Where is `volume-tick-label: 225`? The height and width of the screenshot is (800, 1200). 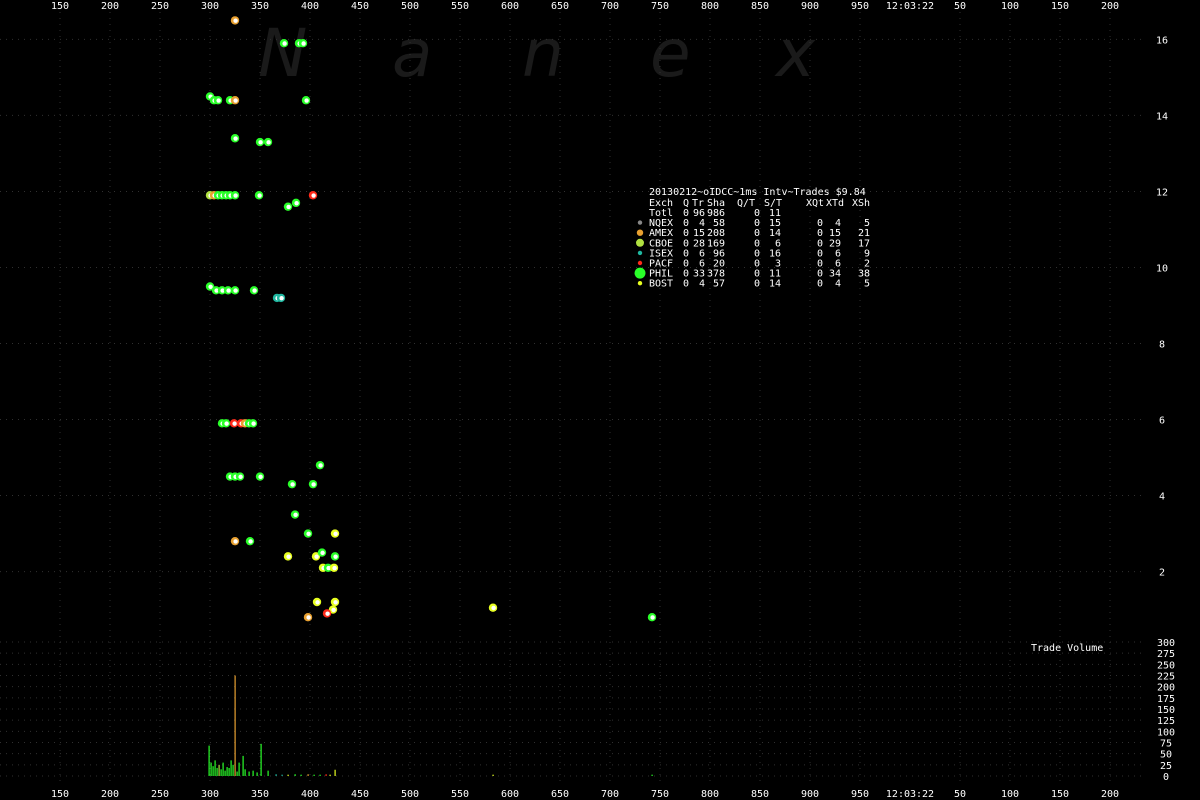
volume-tick-label: 225 is located at coordinates (1166, 677).